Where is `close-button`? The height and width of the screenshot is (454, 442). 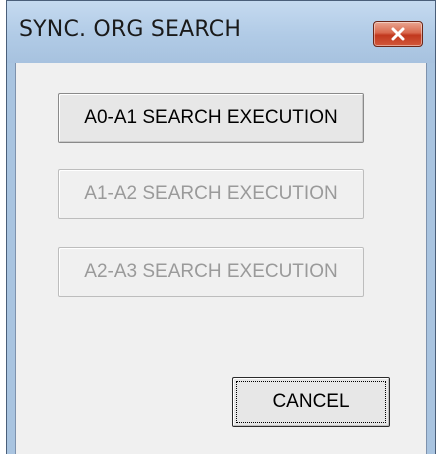
close-button is located at coordinates (398, 34).